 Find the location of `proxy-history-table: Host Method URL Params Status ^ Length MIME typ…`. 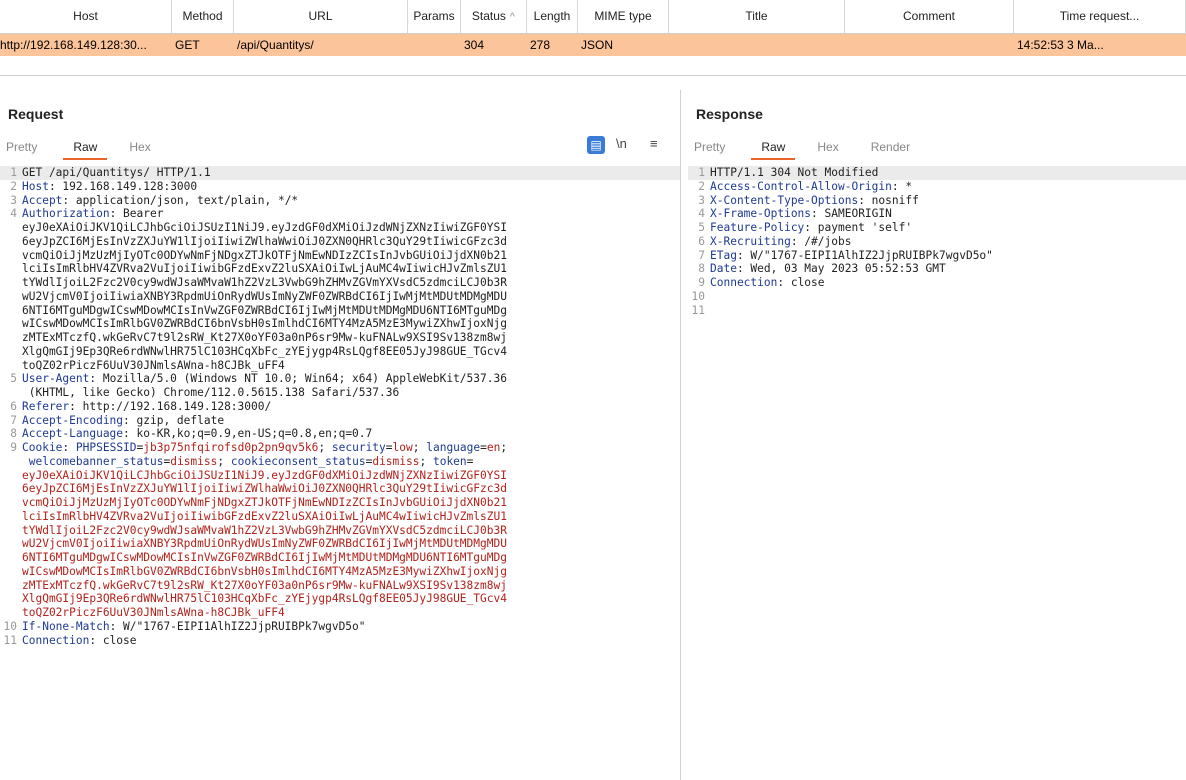

proxy-history-table: Host Method URL Params Status ^ Length MIME typ… is located at coordinates (593, 28).